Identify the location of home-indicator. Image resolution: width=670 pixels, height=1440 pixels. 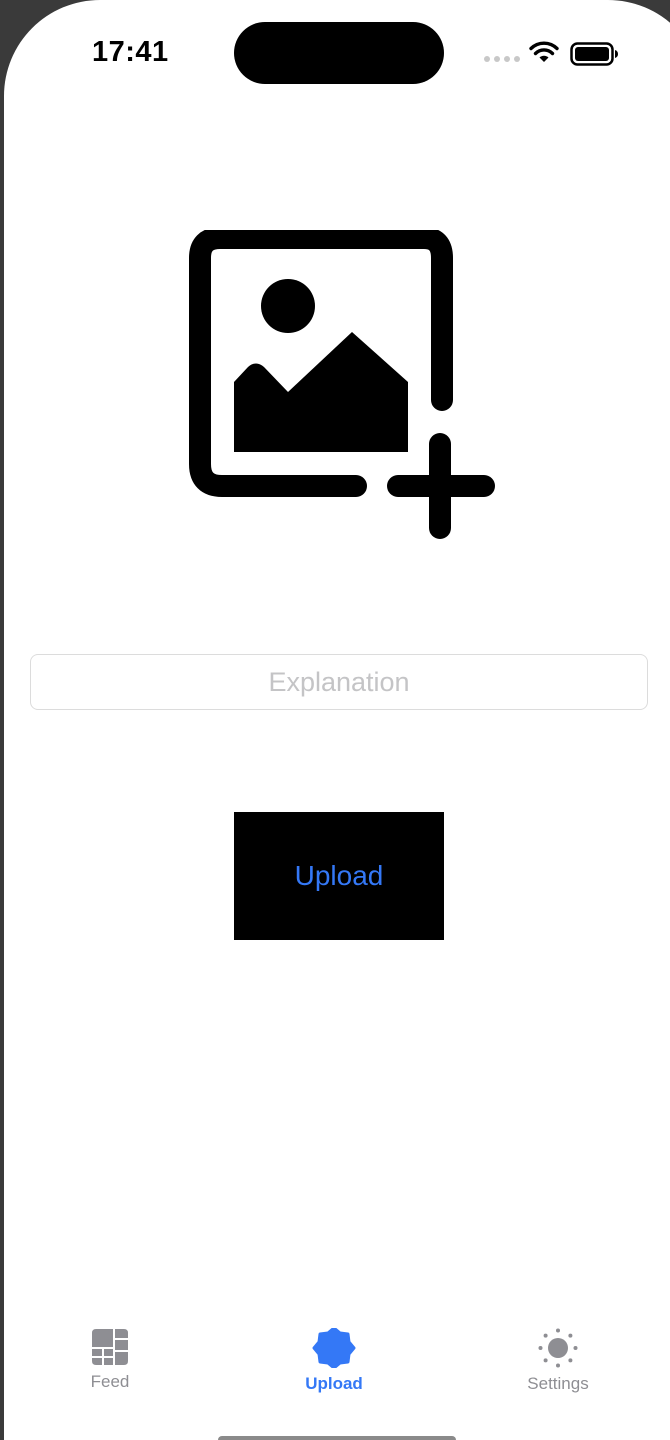
(337, 1438).